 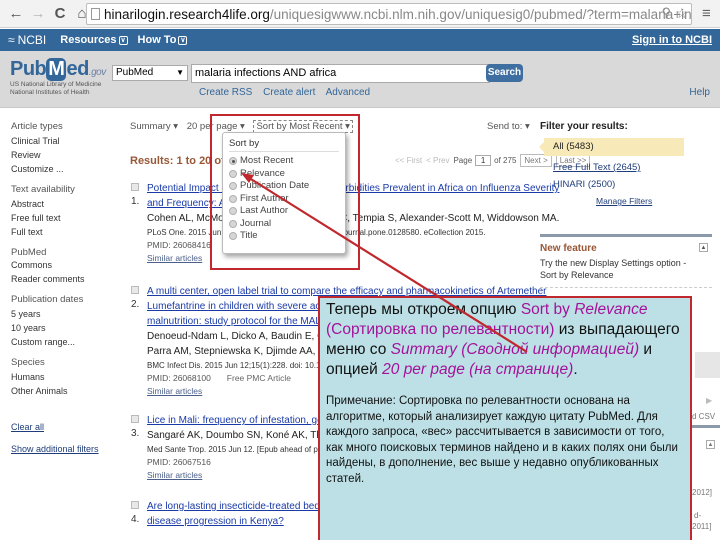 What do you see at coordinates (550, 349) in the screenshot?
I see `callout-highlight: (Сводной информацией)` at bounding box center [550, 349].